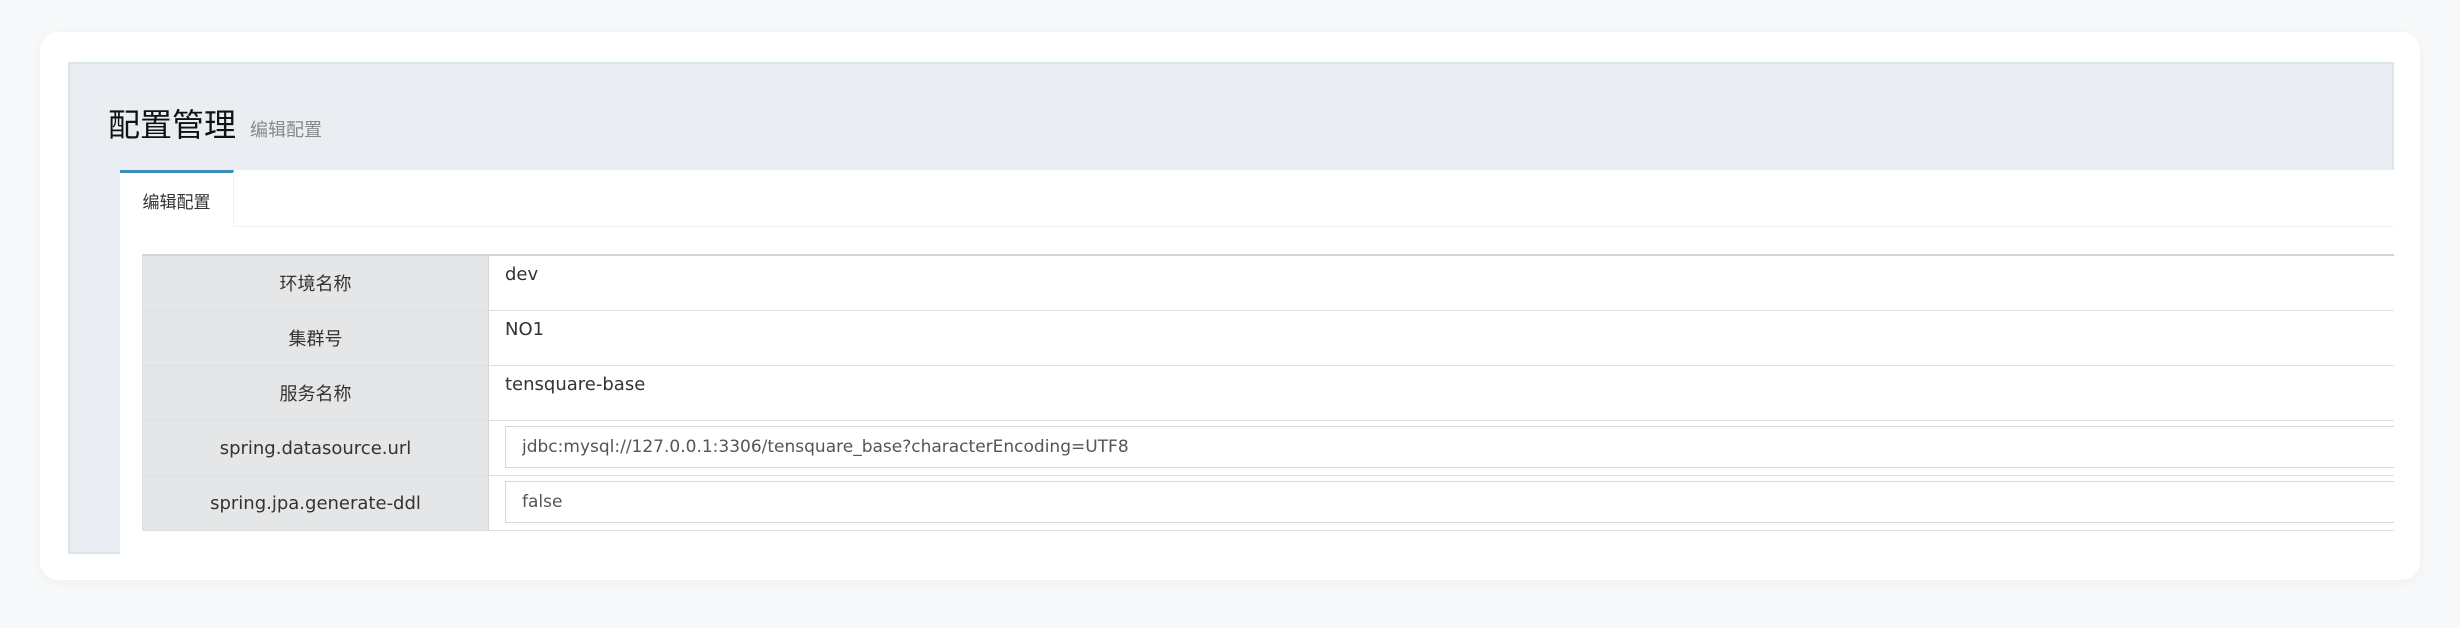 This screenshot has width=2460, height=628. What do you see at coordinates (316, 338) in the screenshot?
I see `cluster-label: 集群号` at bounding box center [316, 338].